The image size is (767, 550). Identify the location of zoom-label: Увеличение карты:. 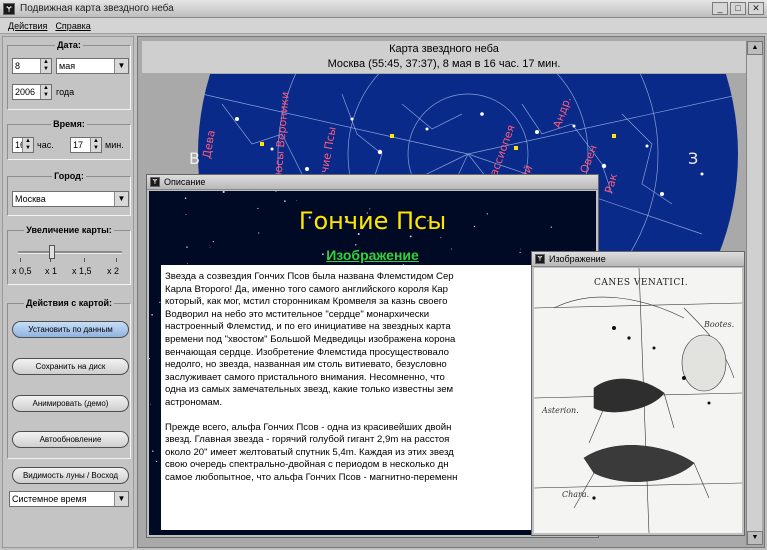
(69, 230).